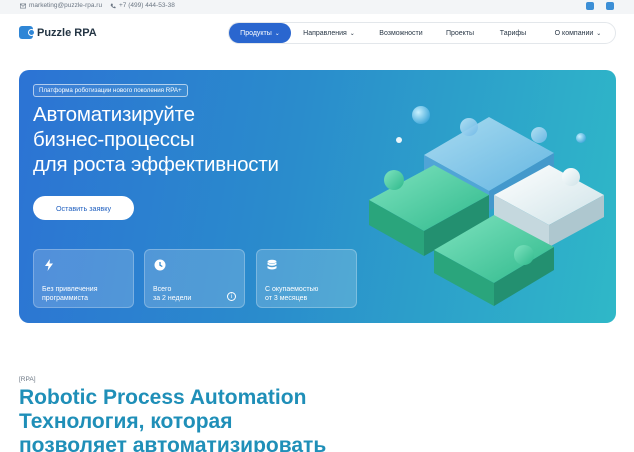 This screenshot has width=634, height=452. What do you see at coordinates (162, 289) in the screenshot?
I see `feature-card-line: Всего` at bounding box center [162, 289].